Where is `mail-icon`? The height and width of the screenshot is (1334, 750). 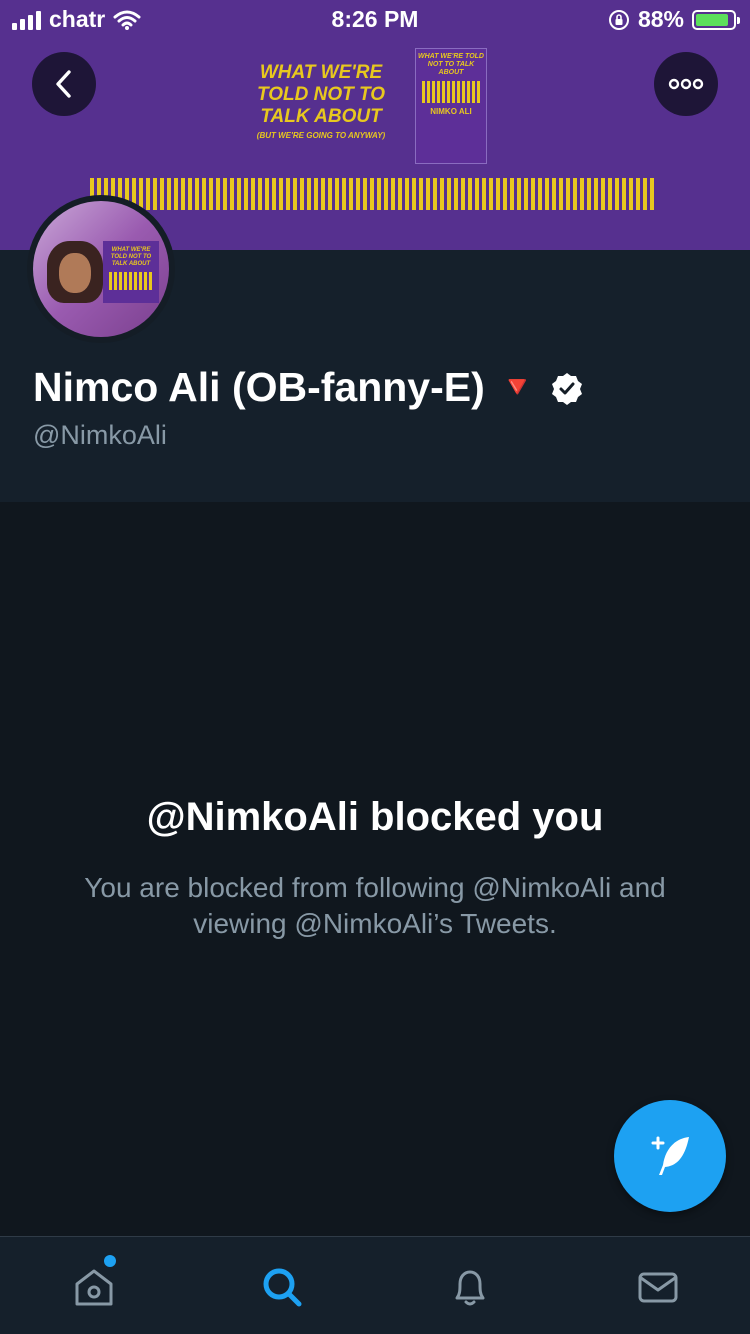
mail-icon is located at coordinates (658, 1287).